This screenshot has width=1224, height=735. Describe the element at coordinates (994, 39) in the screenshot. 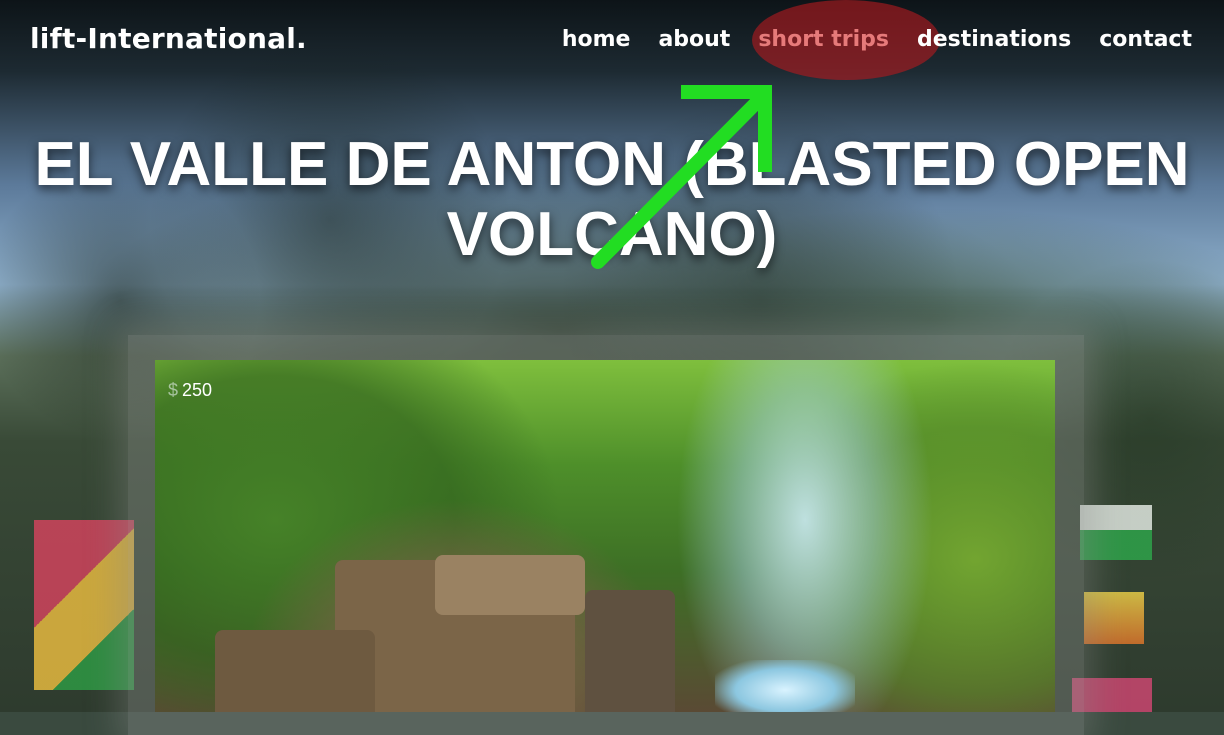

I see `nav-item-destinations: destinations` at that location.